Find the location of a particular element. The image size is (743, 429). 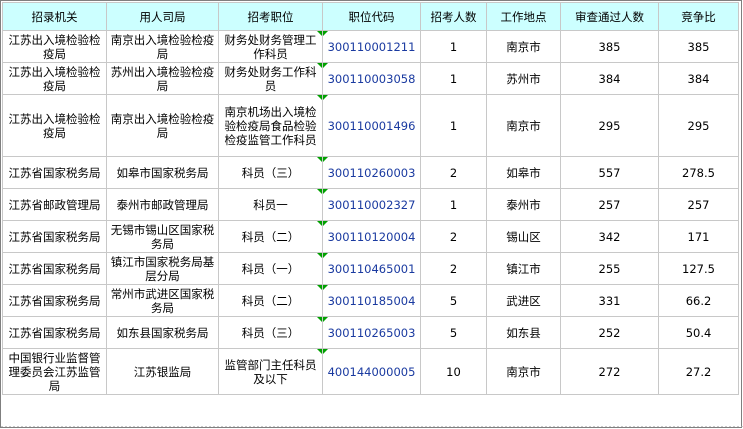

header-cell: 招考职位 is located at coordinates (270, 16).